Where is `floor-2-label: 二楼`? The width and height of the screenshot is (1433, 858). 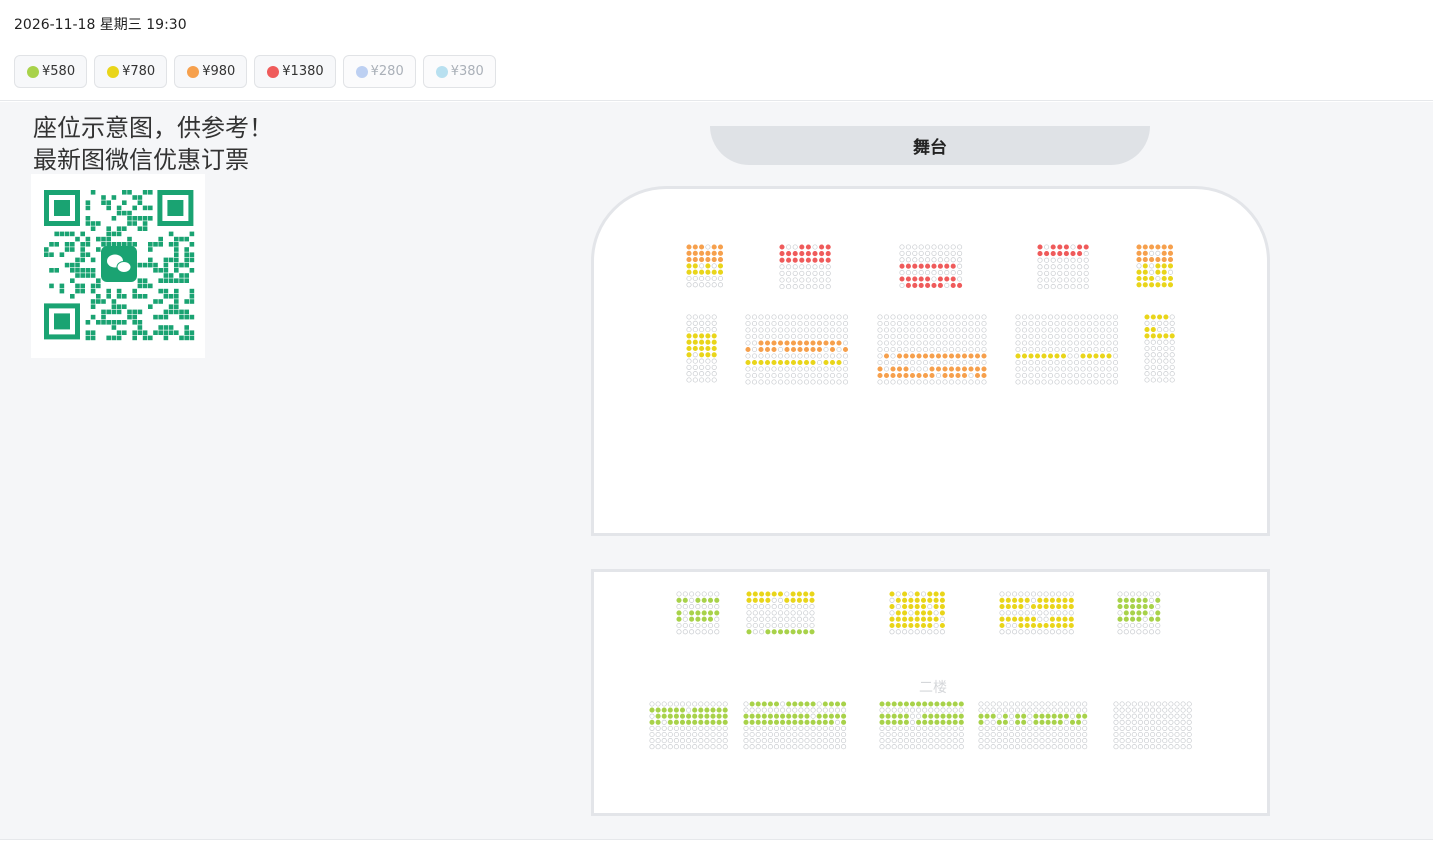 floor-2-label: 二楼 is located at coordinates (933, 688).